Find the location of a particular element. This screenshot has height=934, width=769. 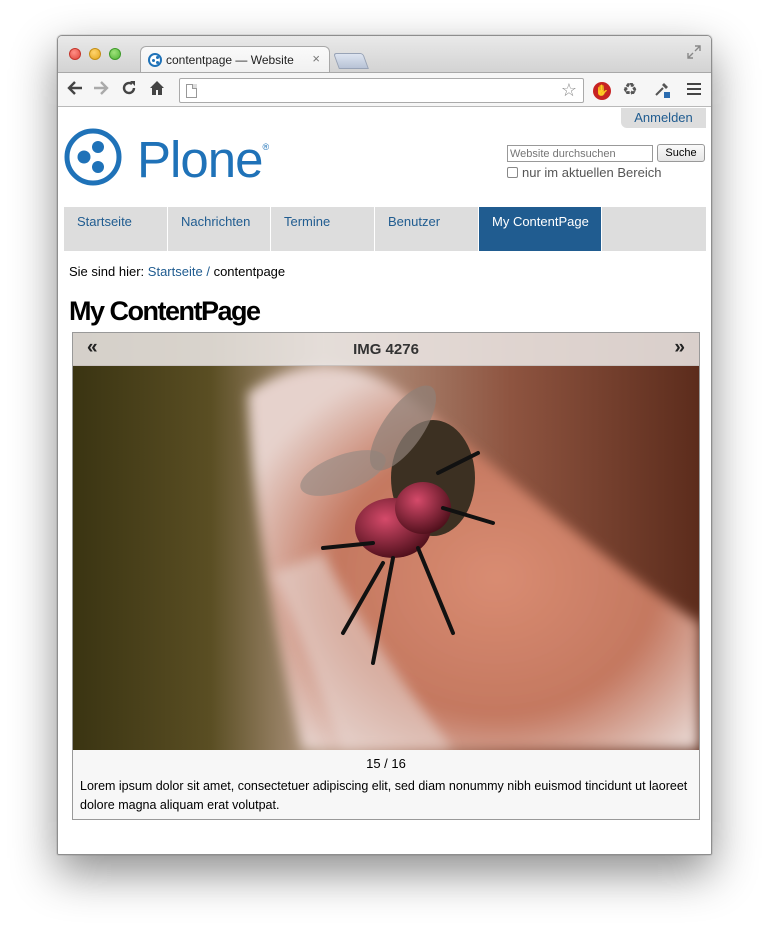

back-arrow-icon is located at coordinates (75, 90).